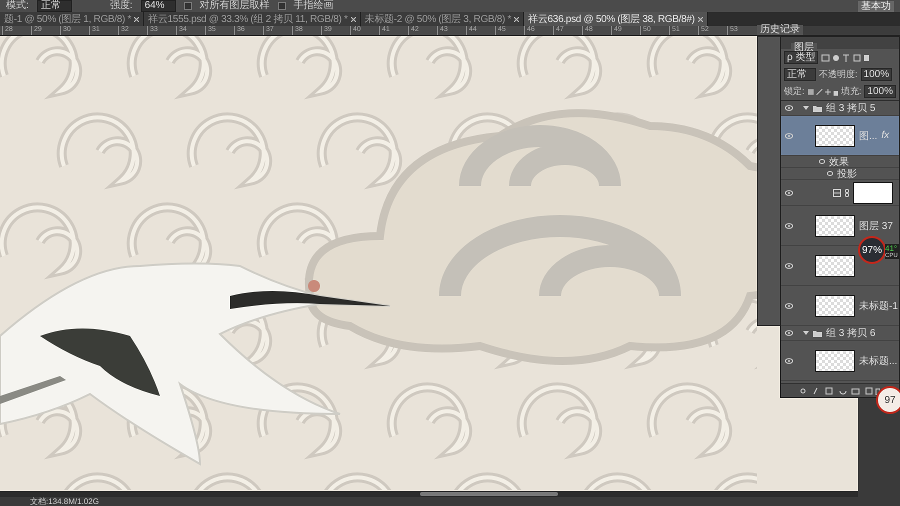  What do you see at coordinates (847, 174) in the screenshot?
I see `effect-name: 投影` at bounding box center [847, 174].